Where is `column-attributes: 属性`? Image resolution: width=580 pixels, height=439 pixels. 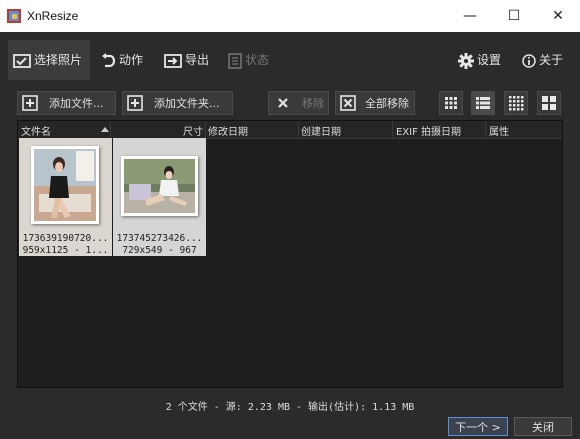
column-attributes: 属性 is located at coordinates (499, 130).